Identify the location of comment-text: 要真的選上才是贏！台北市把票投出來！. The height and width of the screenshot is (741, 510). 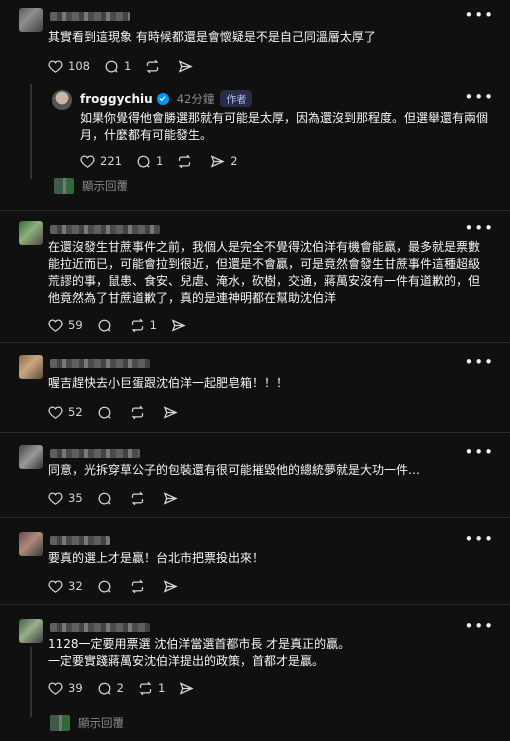
(156, 558).